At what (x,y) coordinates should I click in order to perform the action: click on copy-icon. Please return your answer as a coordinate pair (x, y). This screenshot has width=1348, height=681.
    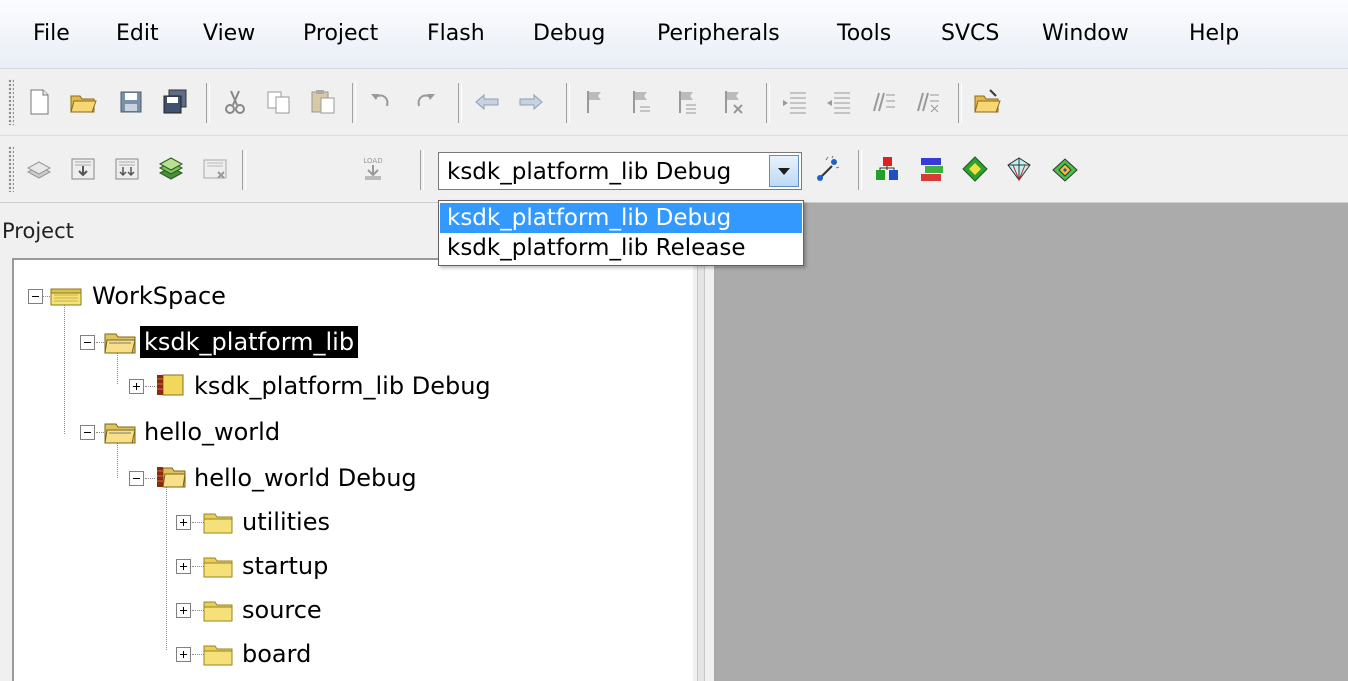
    Looking at the image, I should click on (279, 102).